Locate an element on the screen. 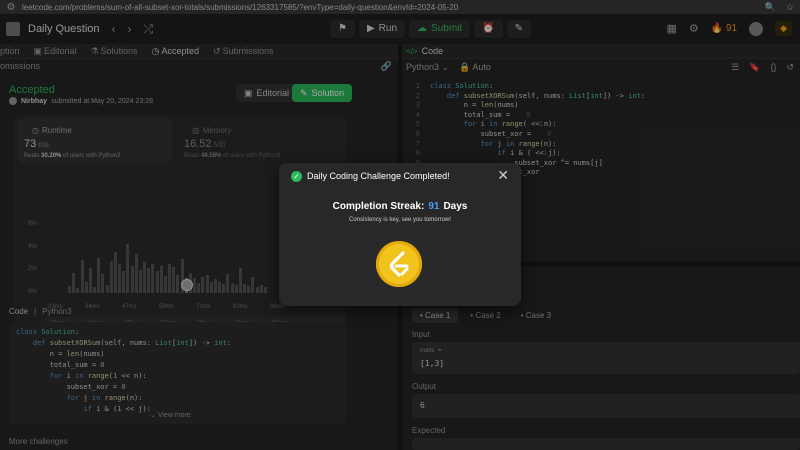  close-icon: ✕ is located at coordinates (503, 175).